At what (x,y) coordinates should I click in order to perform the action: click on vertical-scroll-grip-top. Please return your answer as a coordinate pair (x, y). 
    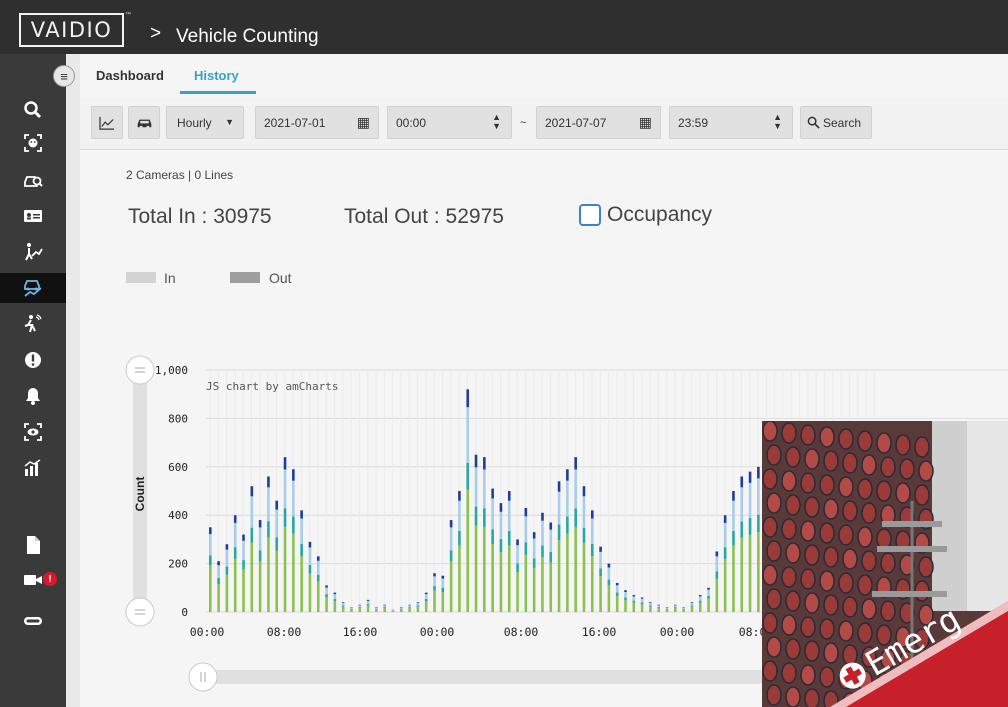
    Looking at the image, I should click on (140, 370).